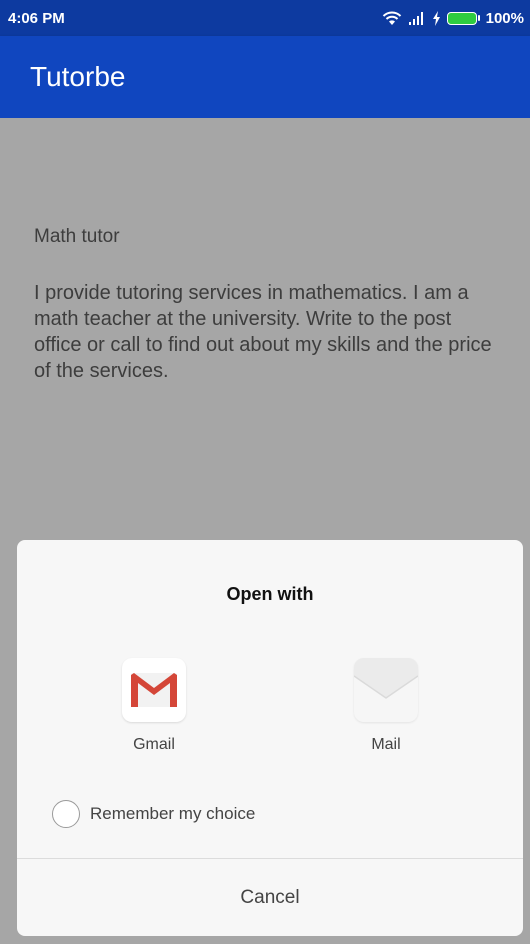 This screenshot has width=530, height=944. Describe the element at coordinates (392, 18) in the screenshot. I see `wifi-icon` at that location.